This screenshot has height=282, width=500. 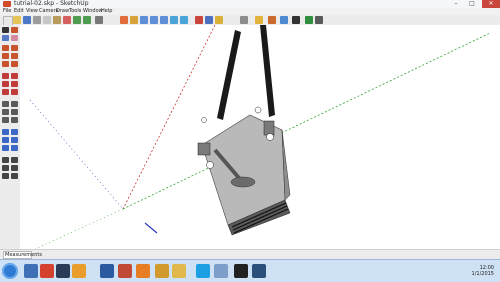 I want to click on extension-icon, so click(x=244, y=20).